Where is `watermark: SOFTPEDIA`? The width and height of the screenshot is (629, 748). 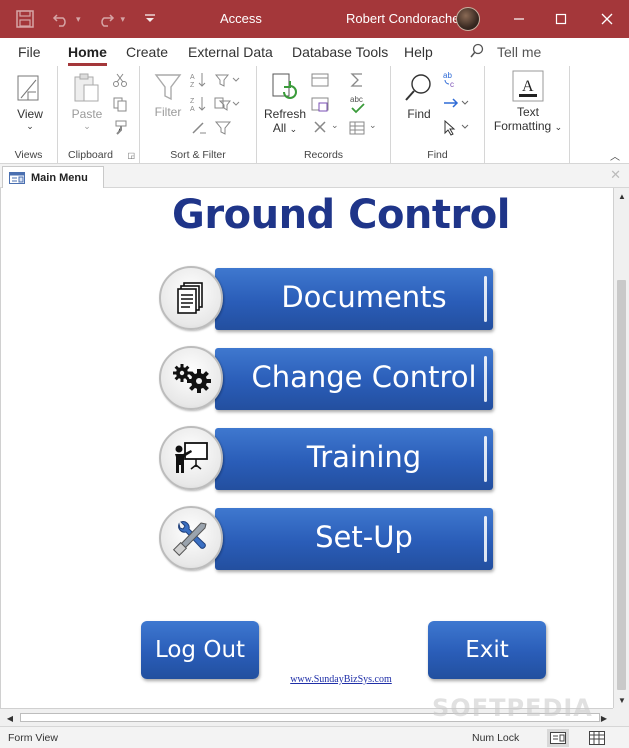
watermark: SOFTPEDIA is located at coordinates (512, 708).